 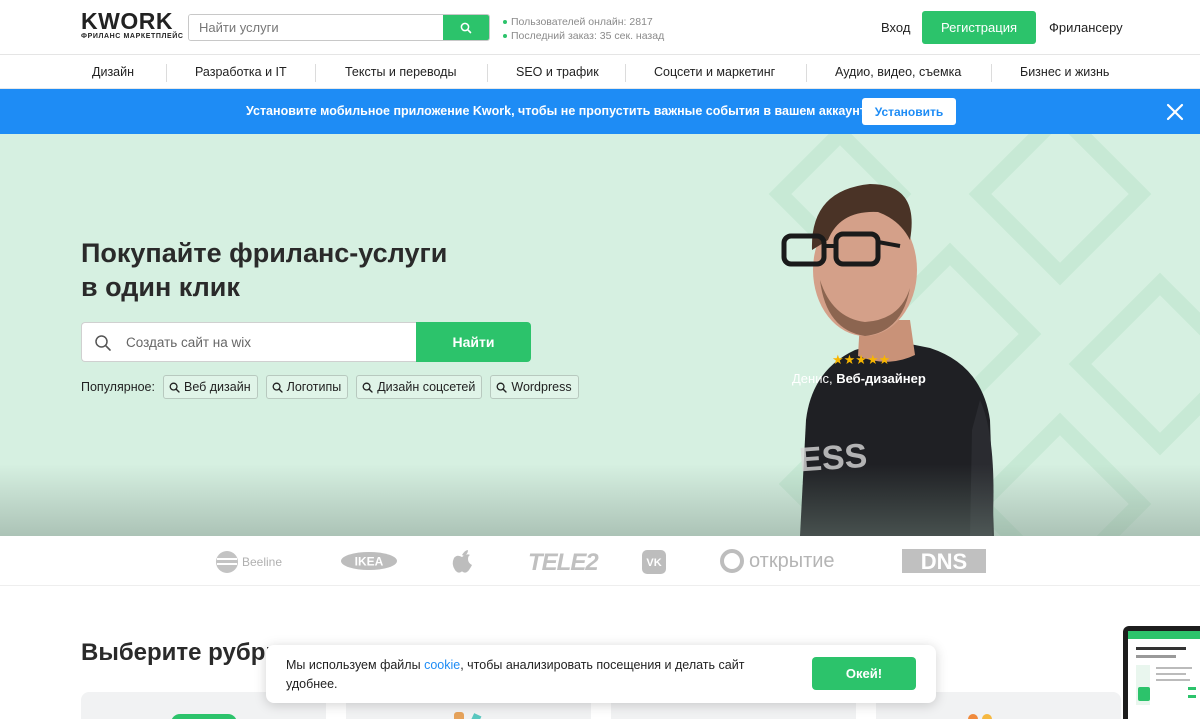 I want to click on brand-beeline: Beeline, so click(x=248, y=562).